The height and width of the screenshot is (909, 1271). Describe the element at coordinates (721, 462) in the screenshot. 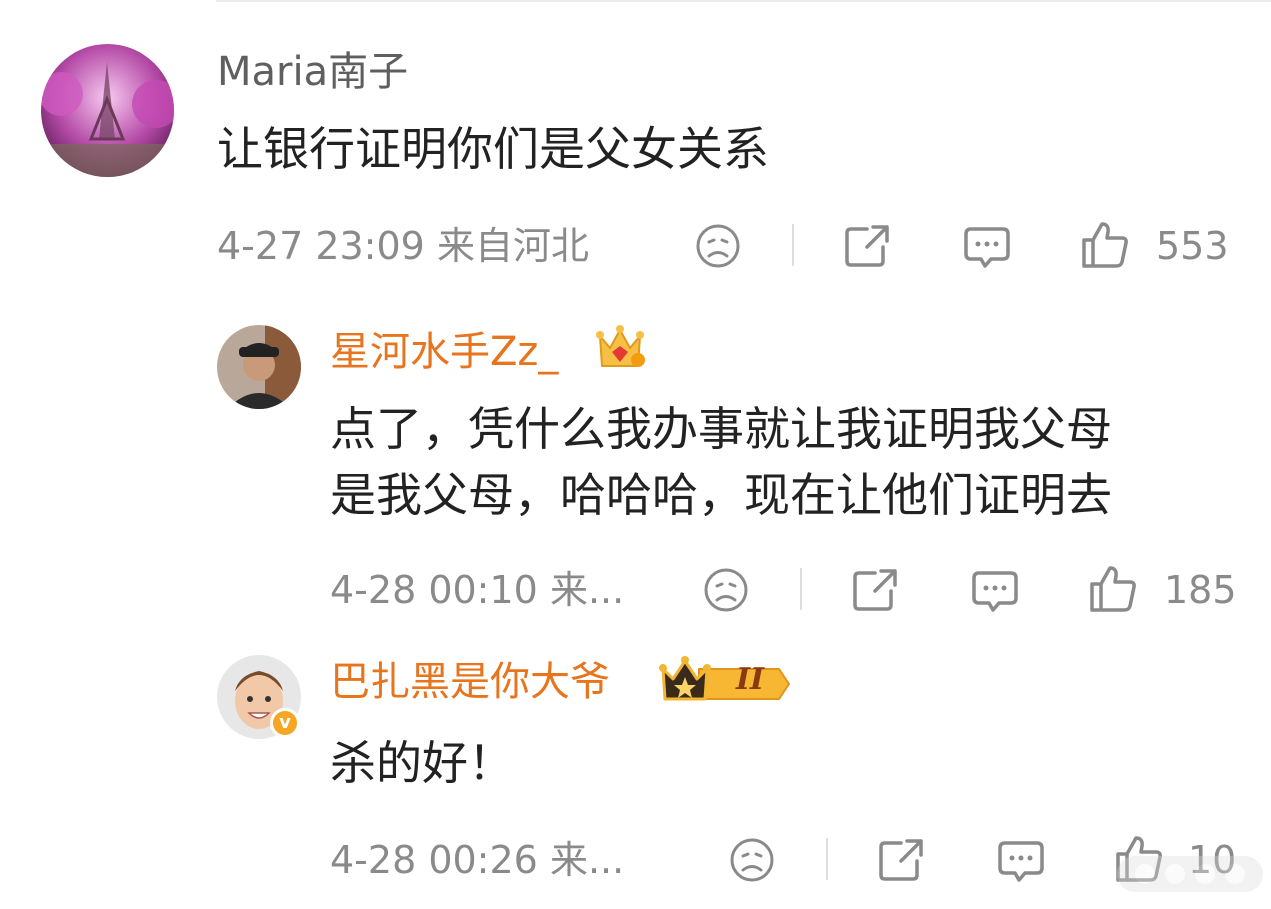

I see `comment-text: 点了，凭什么我办事就让我证明我父母 是我父母，哈哈哈，现在让他们证明去` at that location.